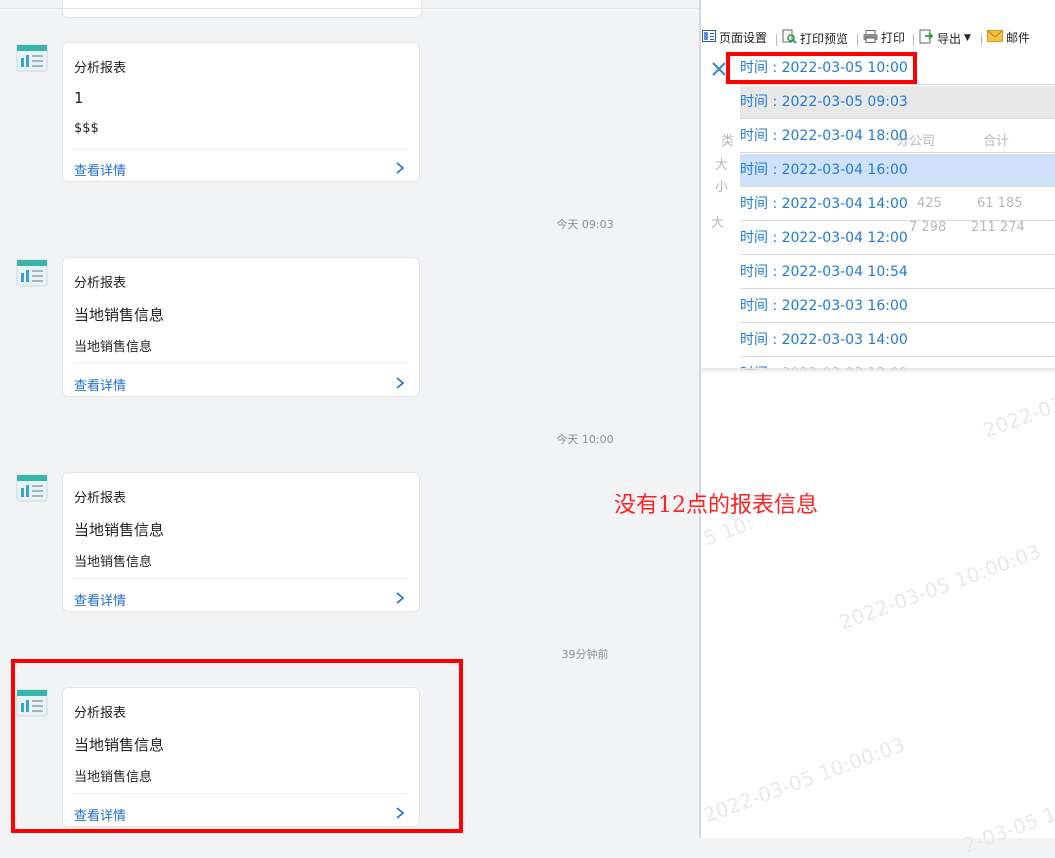 The image size is (1055, 858). I want to click on time-option: 时间 : 2022-03-05 09:03, so click(897, 102).